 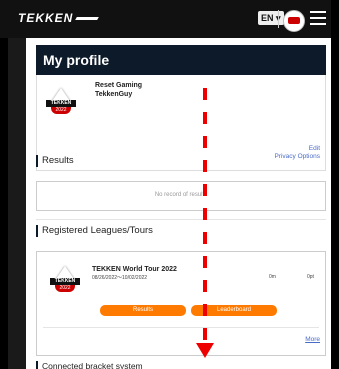 I want to click on league-stat-matches: 0m, so click(x=272, y=277).